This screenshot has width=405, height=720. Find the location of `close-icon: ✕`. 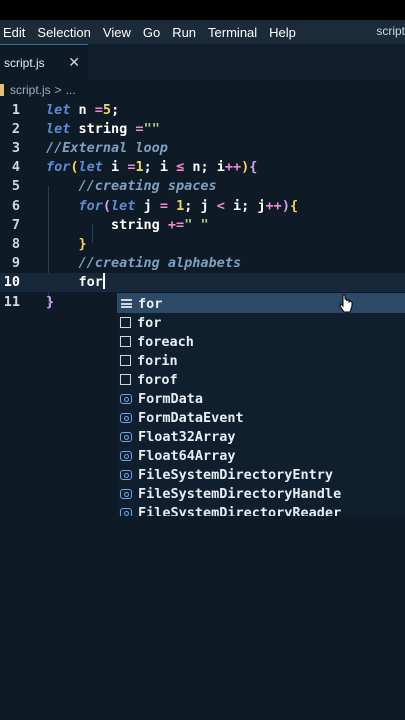

close-icon: ✕ is located at coordinates (74, 62).